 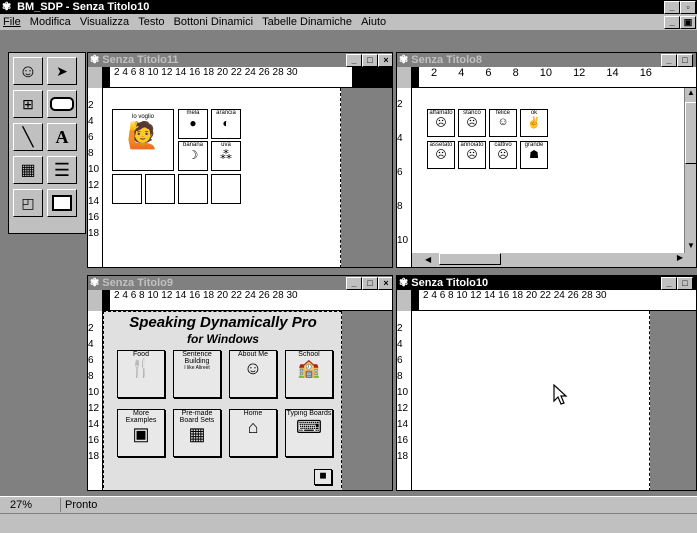 What do you see at coordinates (690, 94) in the screenshot?
I see `scroll-up-arrow-icon: ▲` at bounding box center [690, 94].